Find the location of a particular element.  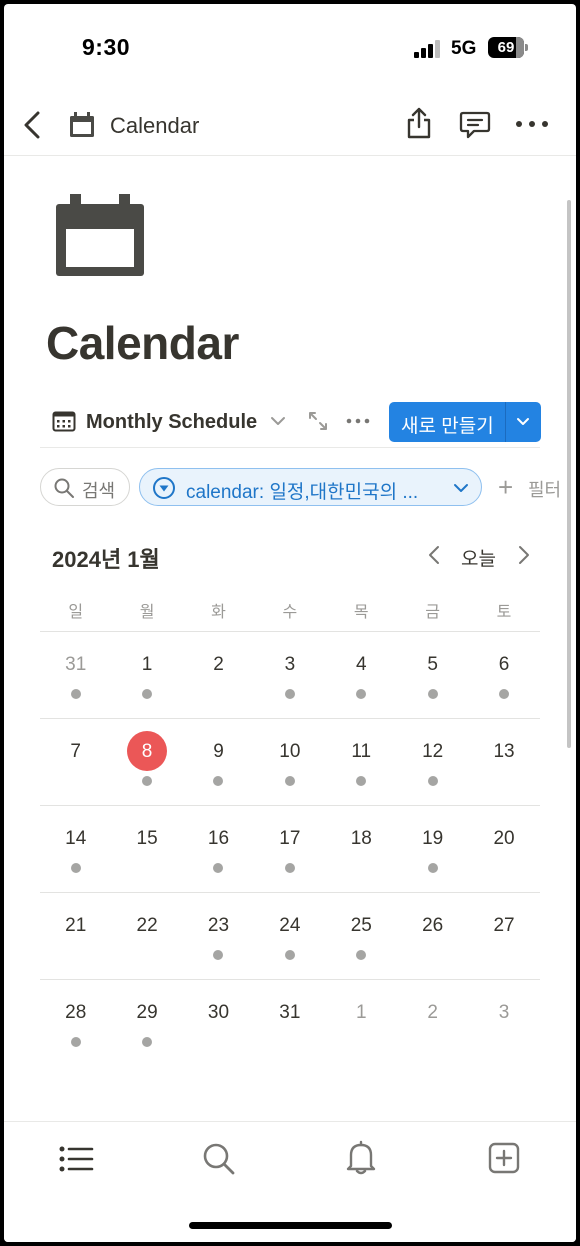

day-number: 7 is located at coordinates (75, 751).